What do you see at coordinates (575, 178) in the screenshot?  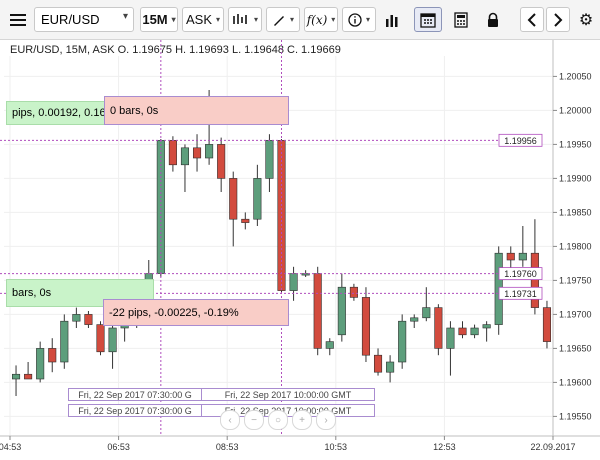 I see `y-tick-label: 1.19900` at bounding box center [575, 178].